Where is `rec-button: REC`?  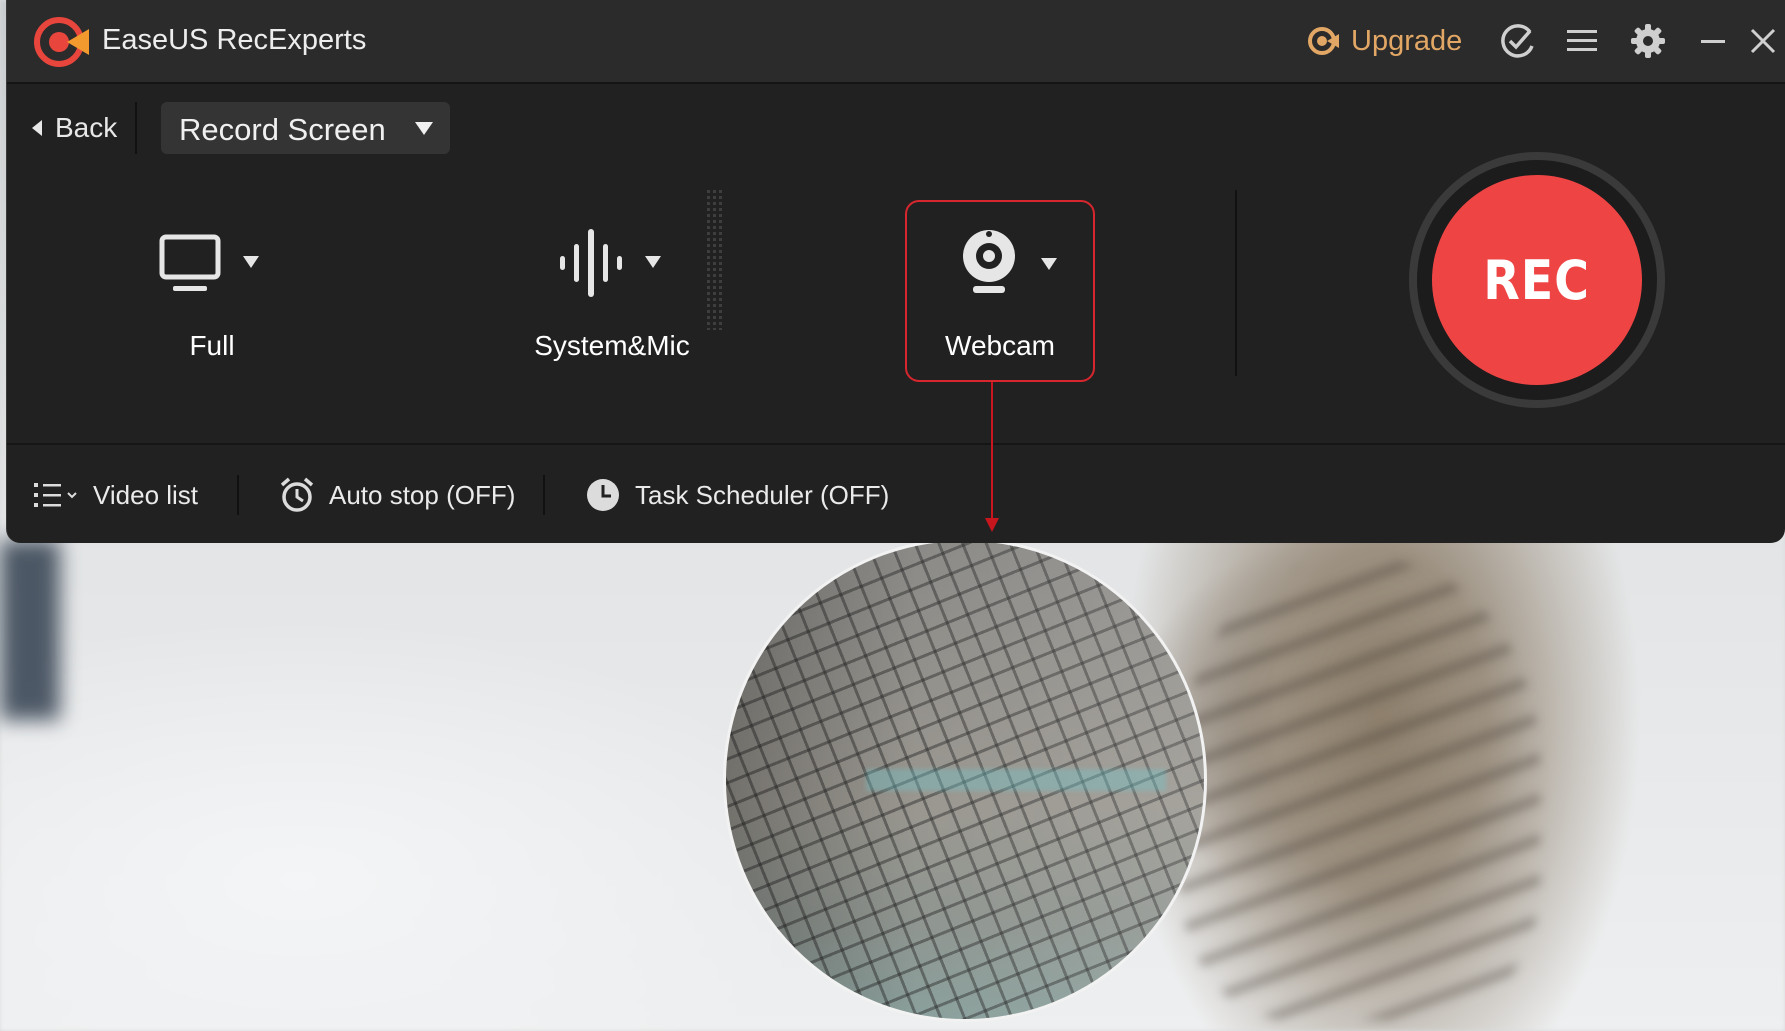 rec-button: REC is located at coordinates (1537, 280).